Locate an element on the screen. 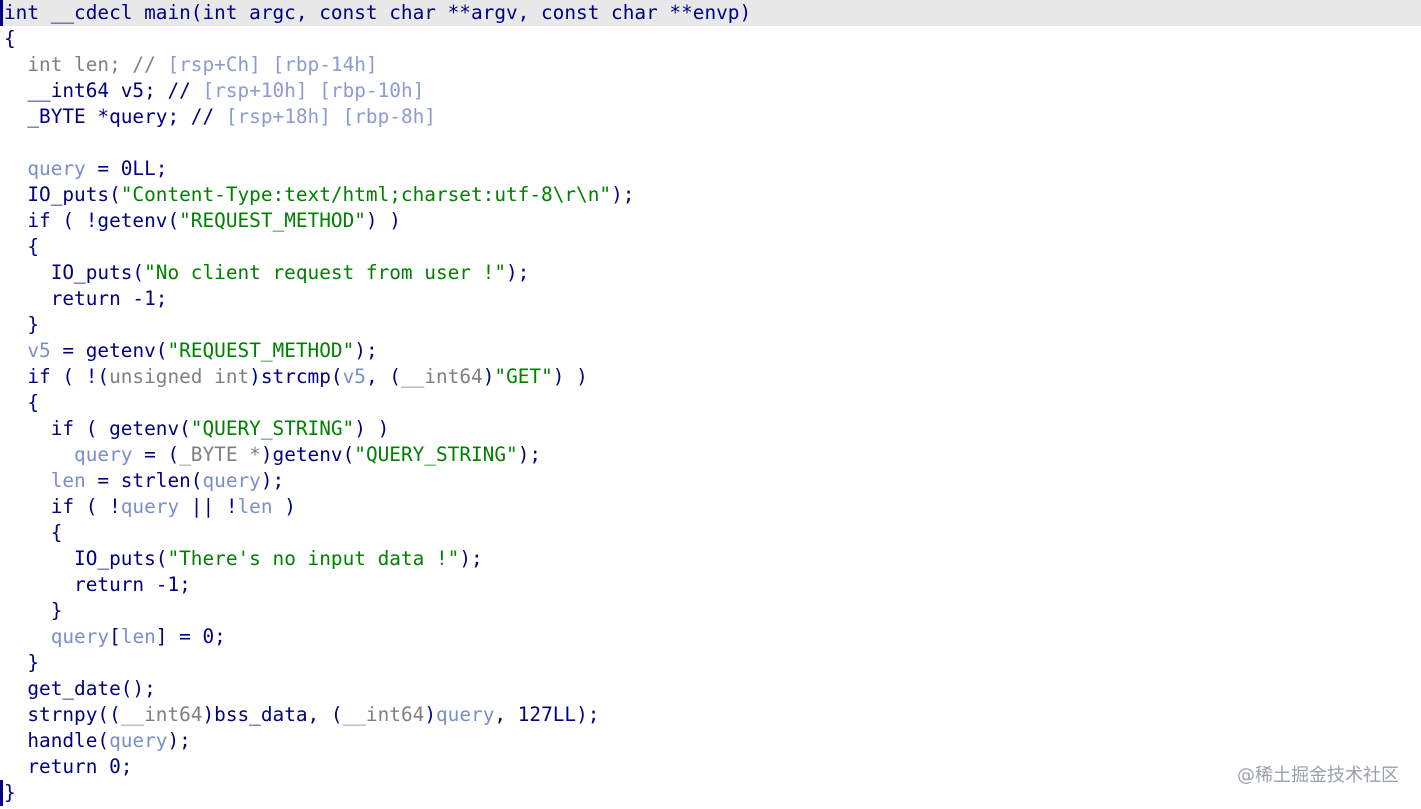  code-line: query[len] = 0; is located at coordinates (115, 637).